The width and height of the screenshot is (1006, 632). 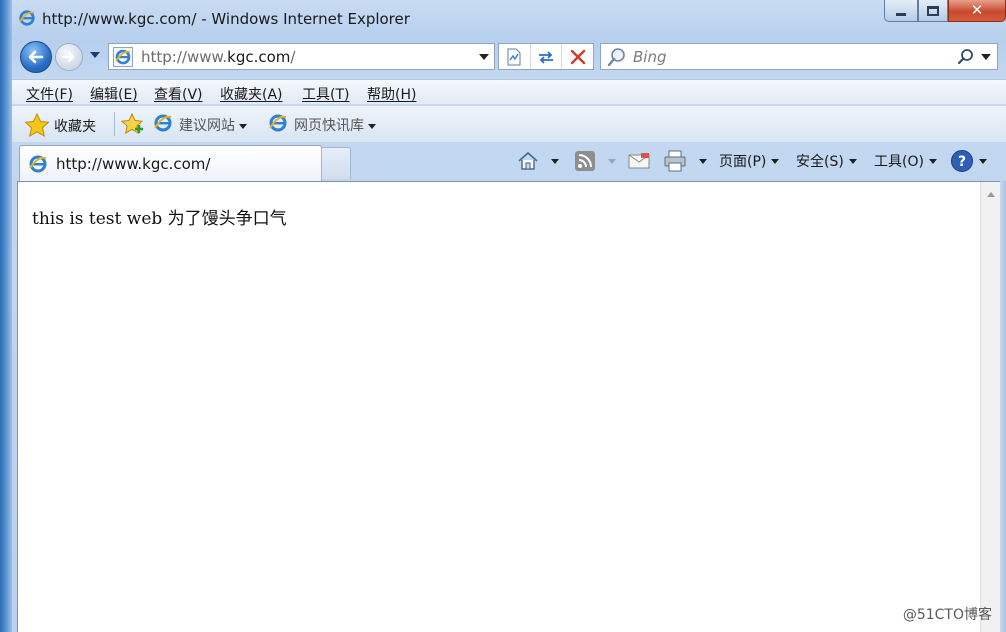 I want to click on compatibility-view-button, so click(x=515, y=56).